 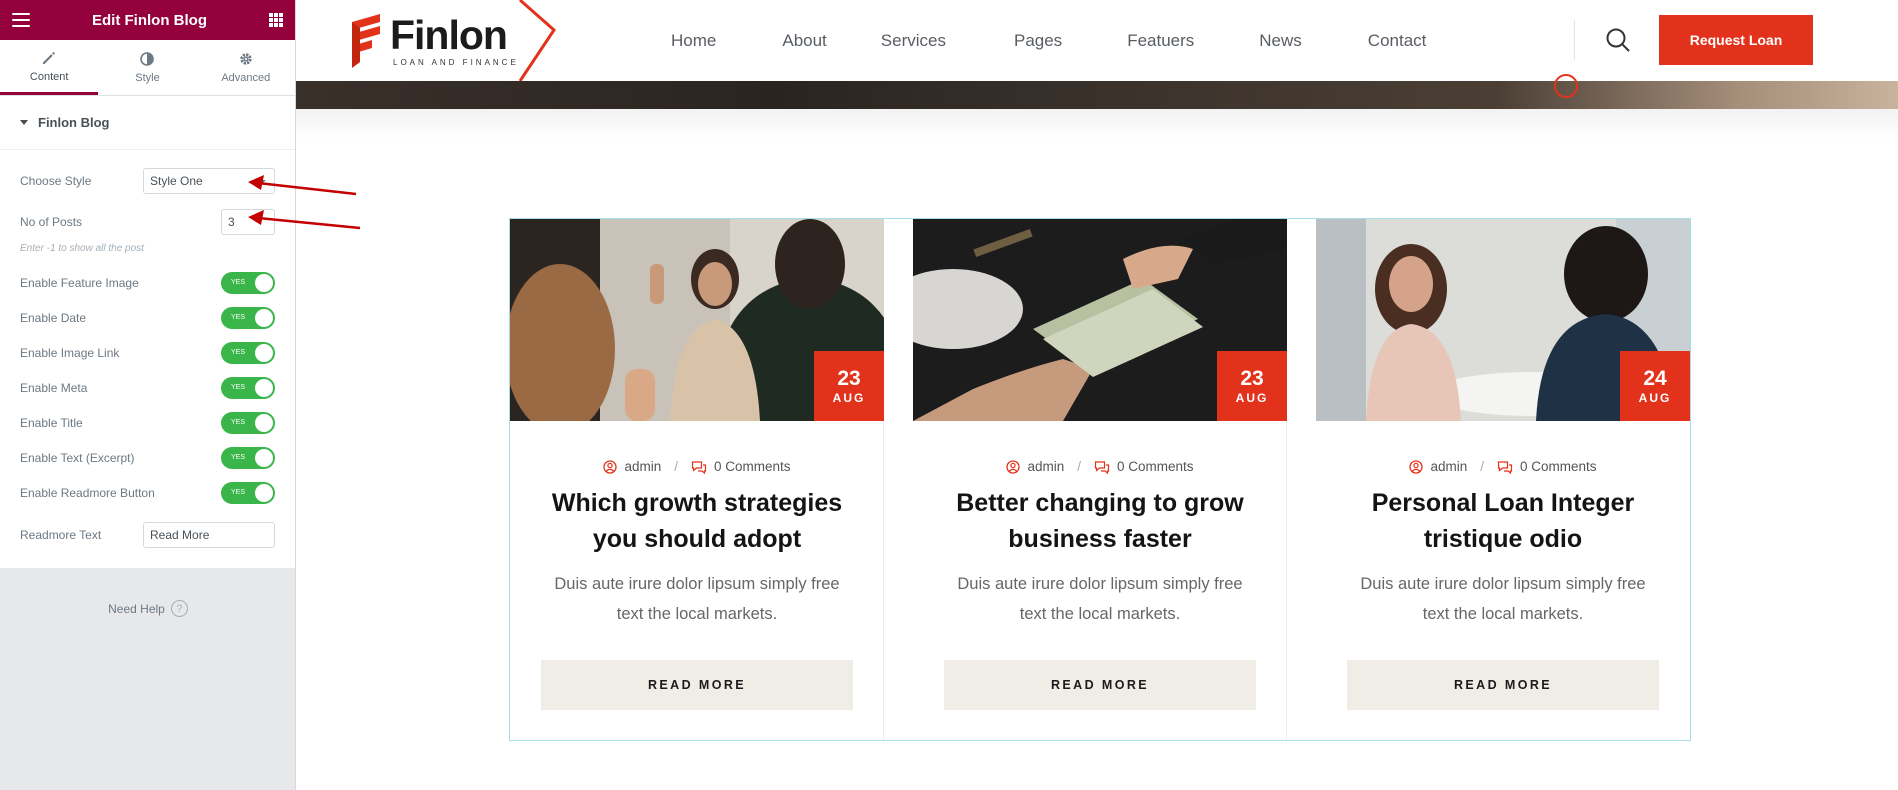 What do you see at coordinates (231, 222) in the screenshot?
I see `posts-value: 3` at bounding box center [231, 222].